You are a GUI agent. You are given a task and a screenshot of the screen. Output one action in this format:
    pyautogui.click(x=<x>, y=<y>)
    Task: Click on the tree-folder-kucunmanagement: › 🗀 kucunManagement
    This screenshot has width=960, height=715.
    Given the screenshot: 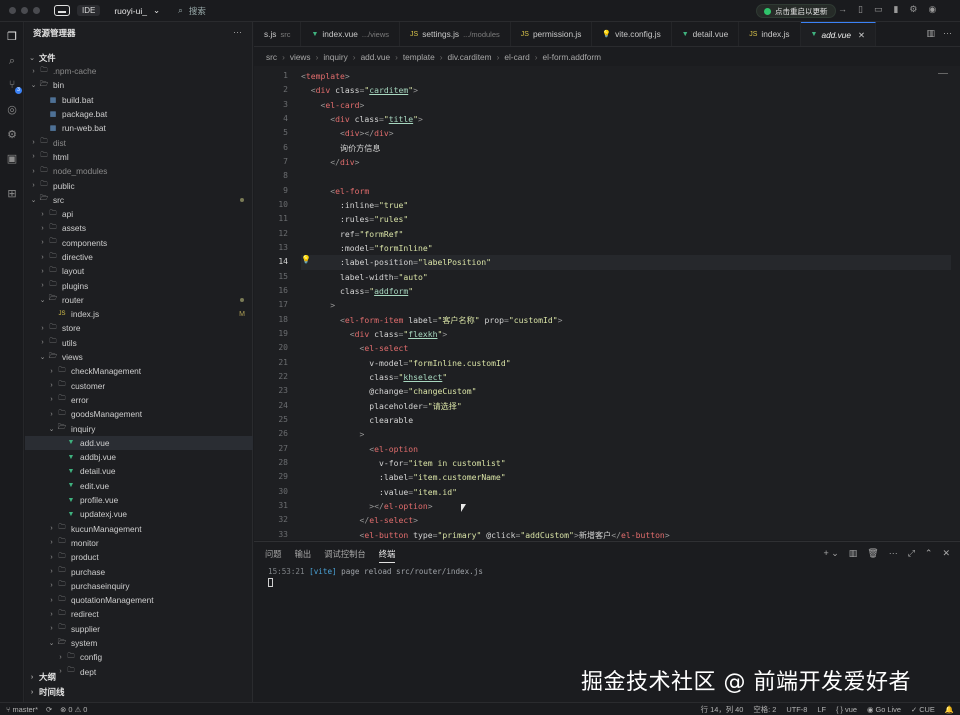 What is the action you would take?
    pyautogui.click(x=139, y=529)
    